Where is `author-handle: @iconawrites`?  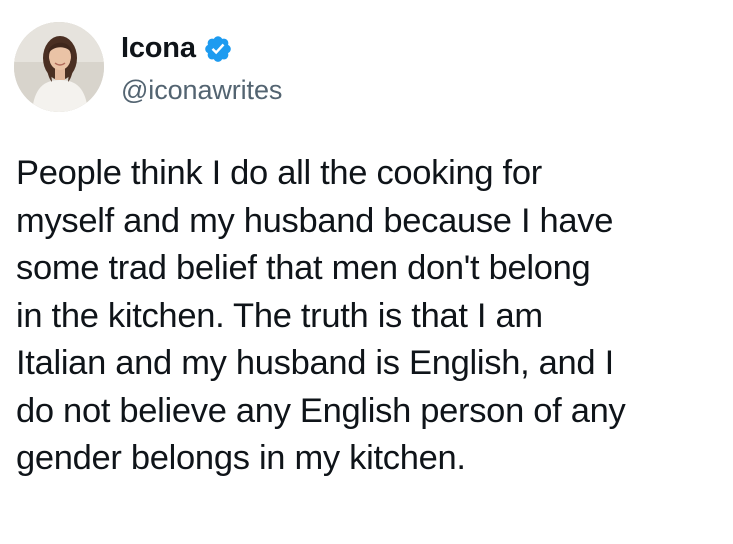 author-handle: @iconawrites is located at coordinates (201, 90).